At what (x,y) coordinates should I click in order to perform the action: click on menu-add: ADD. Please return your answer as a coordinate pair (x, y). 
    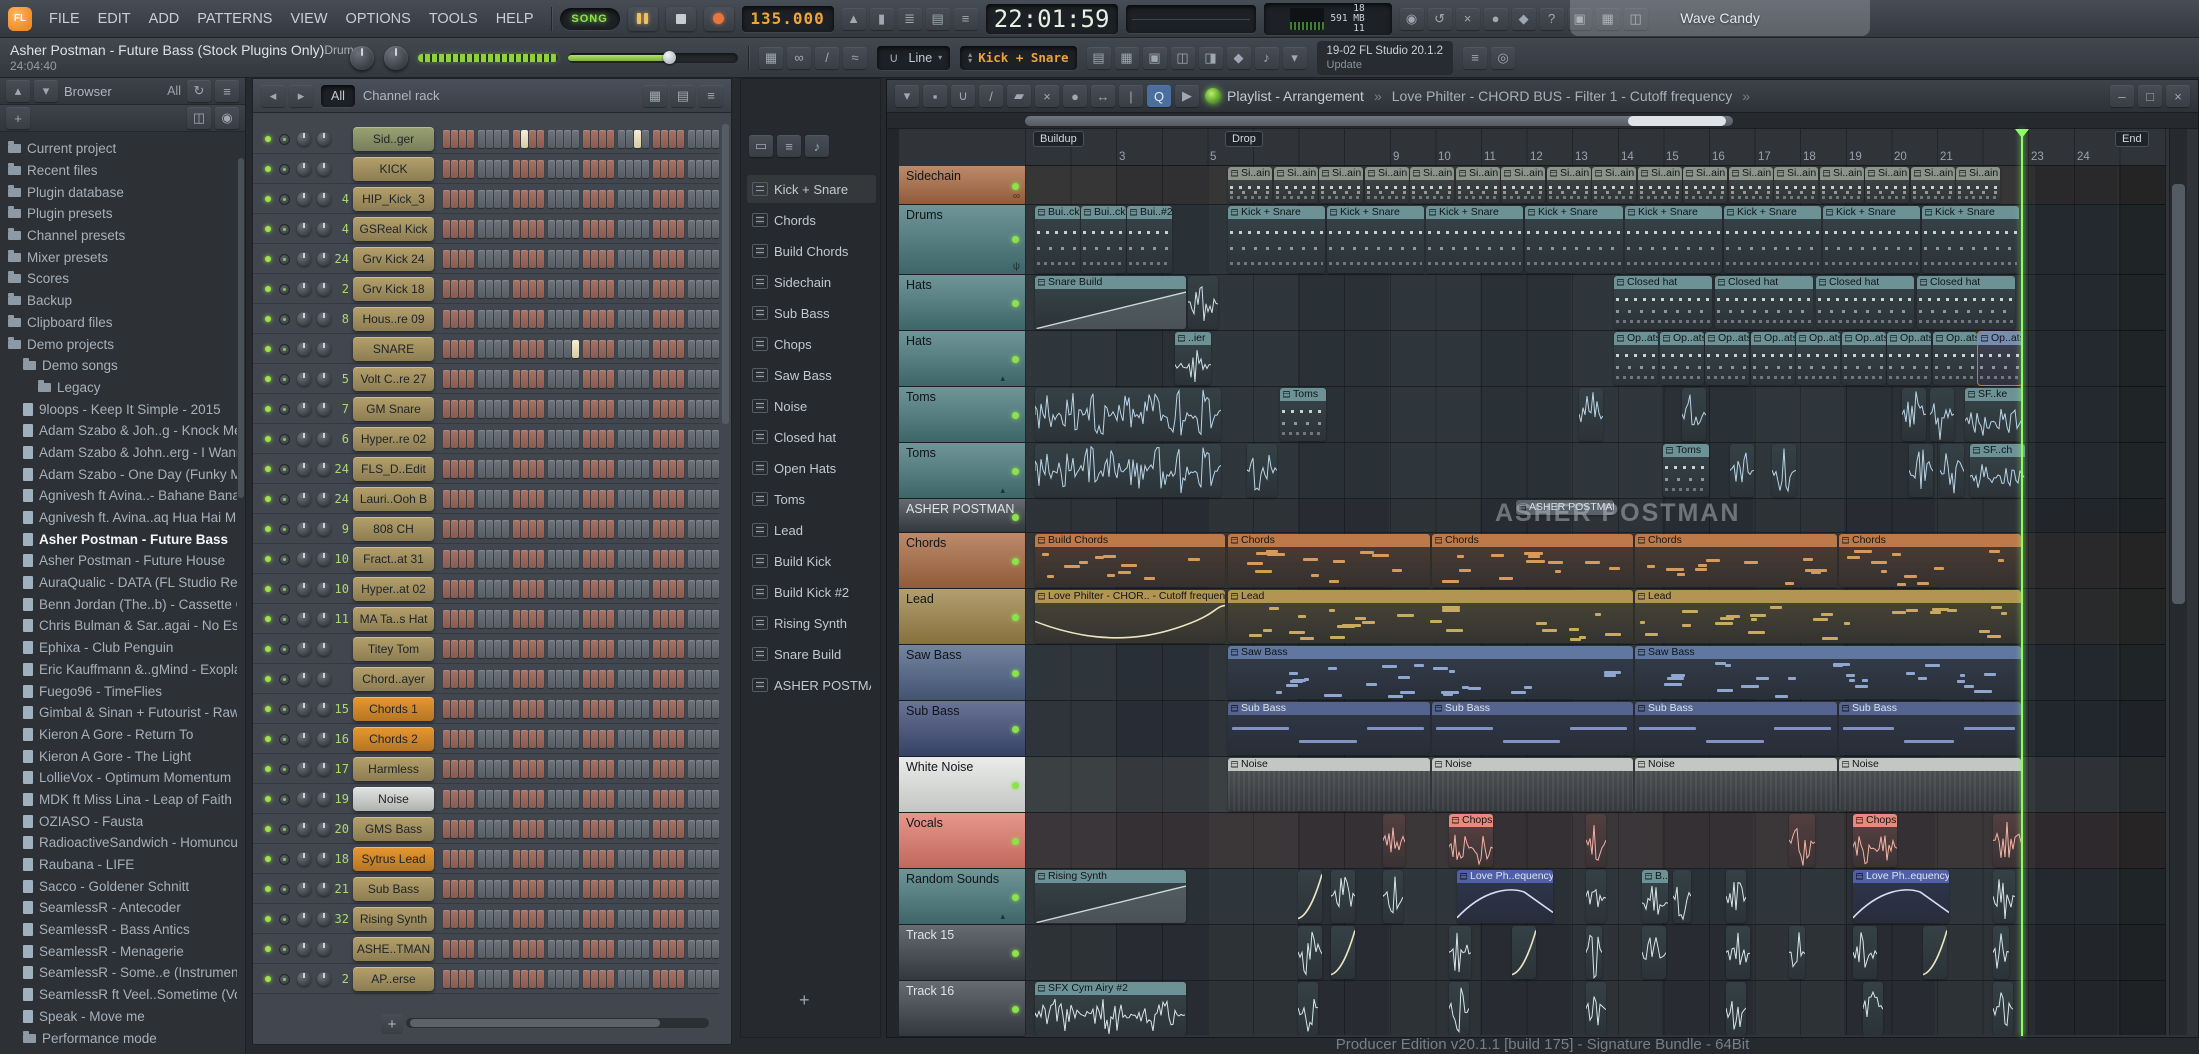
    Looking at the image, I should click on (164, 19).